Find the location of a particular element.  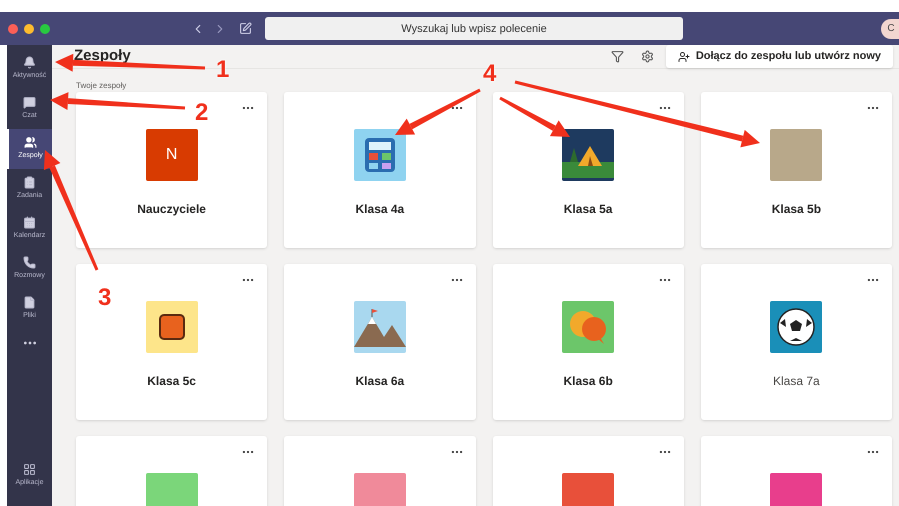

team-card: Klasa 5b is located at coordinates (796, 170).